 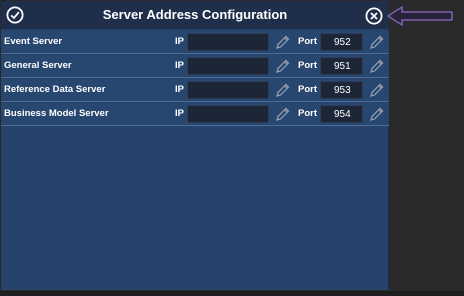 I want to click on server-row-business-model: Business Model Server IP Port, so click(x=195, y=114).